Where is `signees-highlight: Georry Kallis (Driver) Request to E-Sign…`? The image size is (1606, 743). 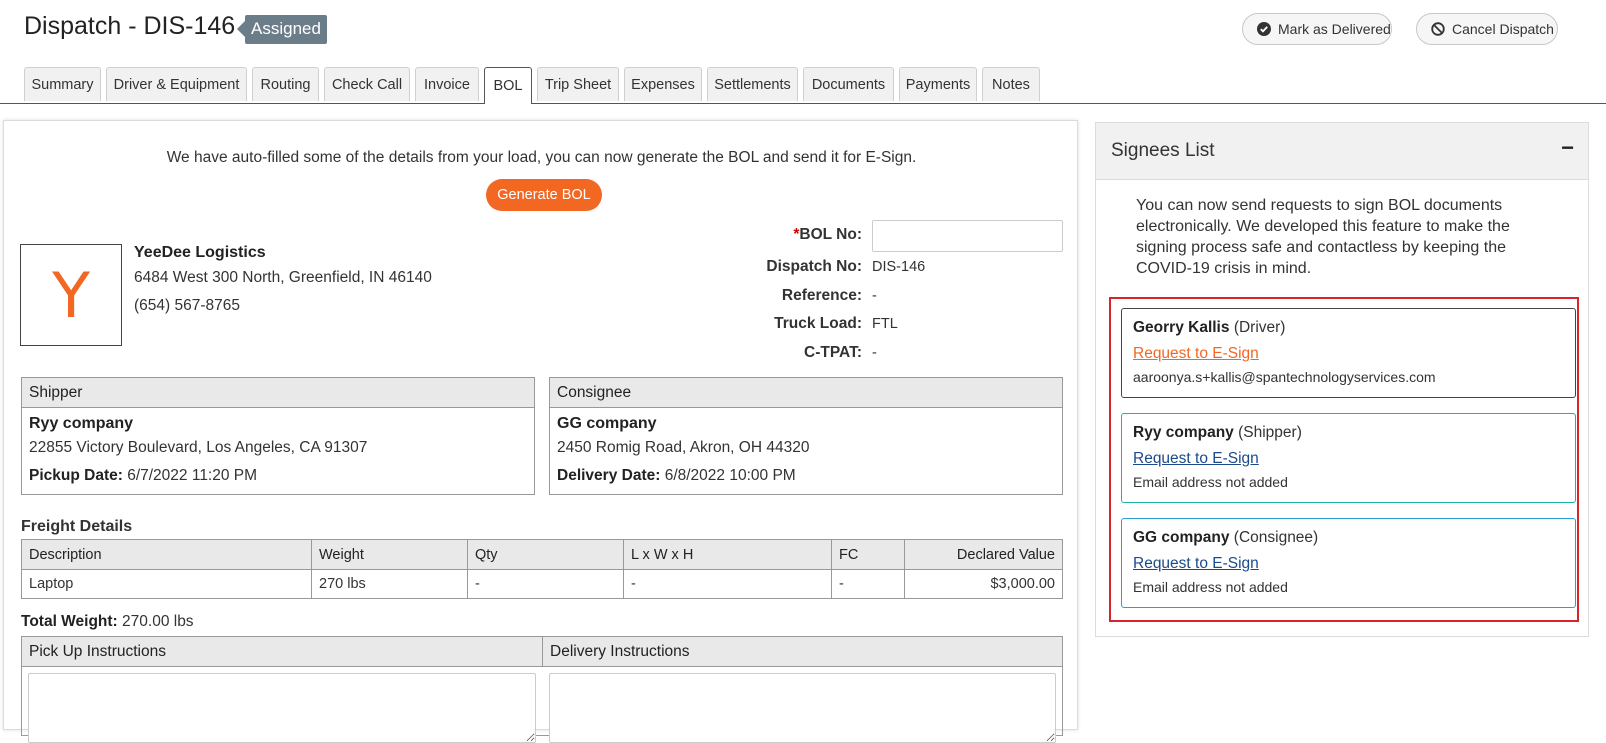 signees-highlight: Georry Kallis (Driver) Request to E-Sign… is located at coordinates (1344, 459).